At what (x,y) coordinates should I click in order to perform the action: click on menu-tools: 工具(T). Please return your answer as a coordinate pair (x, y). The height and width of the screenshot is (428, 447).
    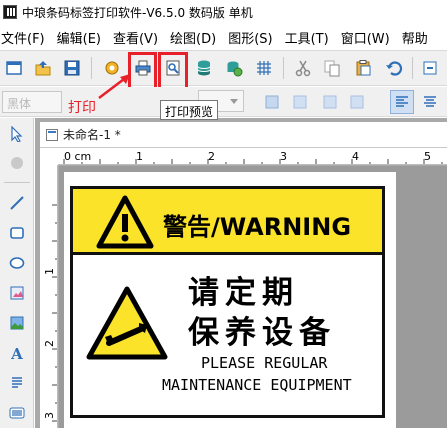
    Looking at the image, I should click on (307, 37).